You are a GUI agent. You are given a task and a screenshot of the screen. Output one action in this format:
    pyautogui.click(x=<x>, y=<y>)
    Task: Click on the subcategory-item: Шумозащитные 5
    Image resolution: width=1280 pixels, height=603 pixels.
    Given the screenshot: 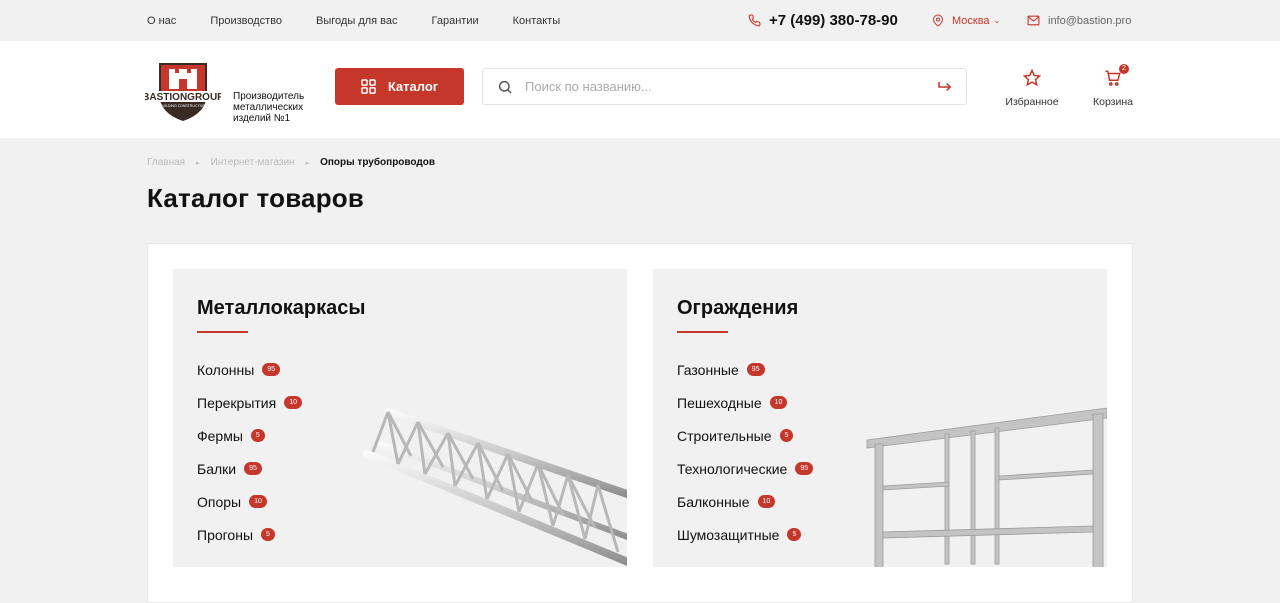 What is the action you would take?
    pyautogui.click(x=745, y=534)
    